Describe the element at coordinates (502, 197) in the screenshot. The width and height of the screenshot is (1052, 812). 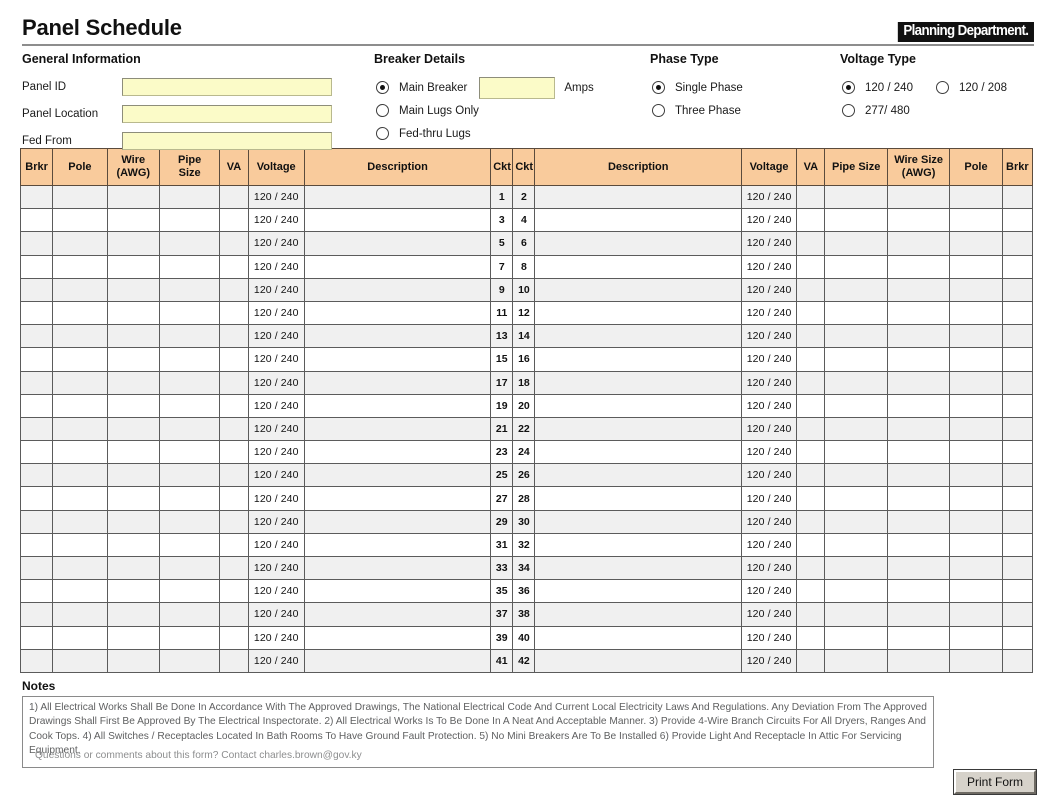
I see `cell-ckt-odd: 1` at that location.